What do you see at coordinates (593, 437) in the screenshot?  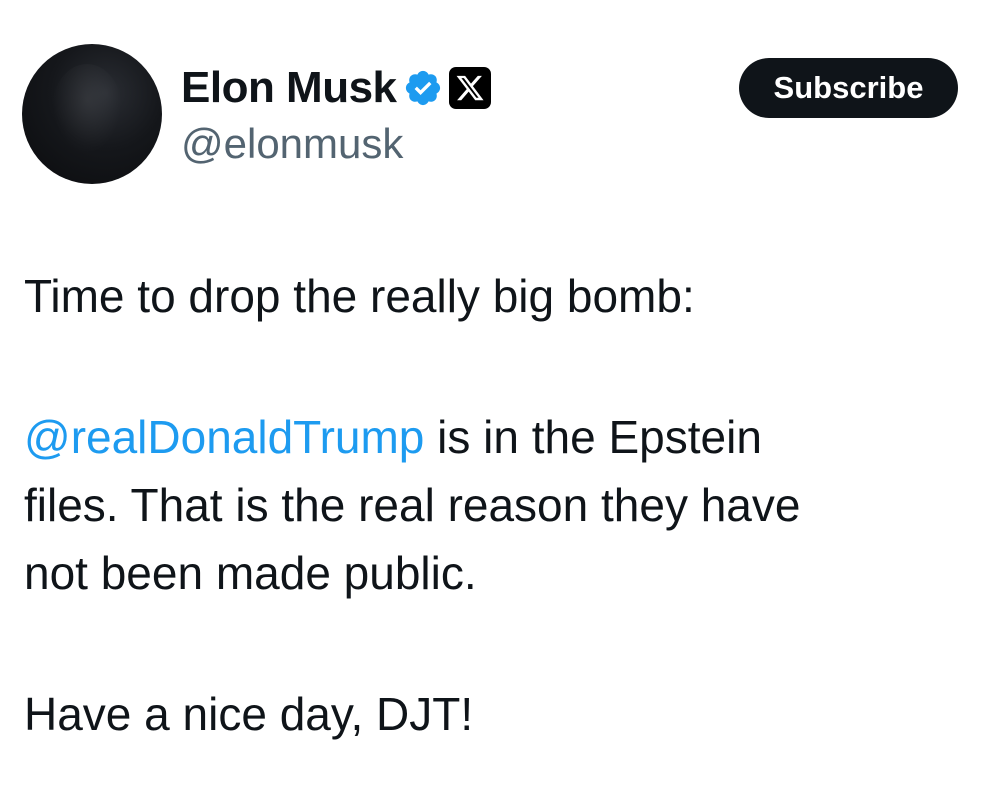 I see `tweet-line-2-text: is in the Epstein` at bounding box center [593, 437].